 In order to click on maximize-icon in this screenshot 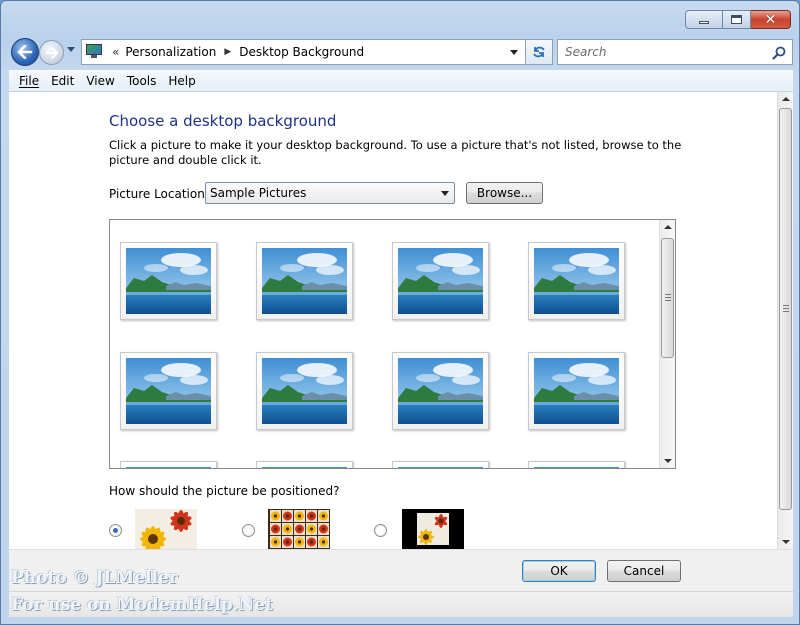, I will do `click(736, 19)`.